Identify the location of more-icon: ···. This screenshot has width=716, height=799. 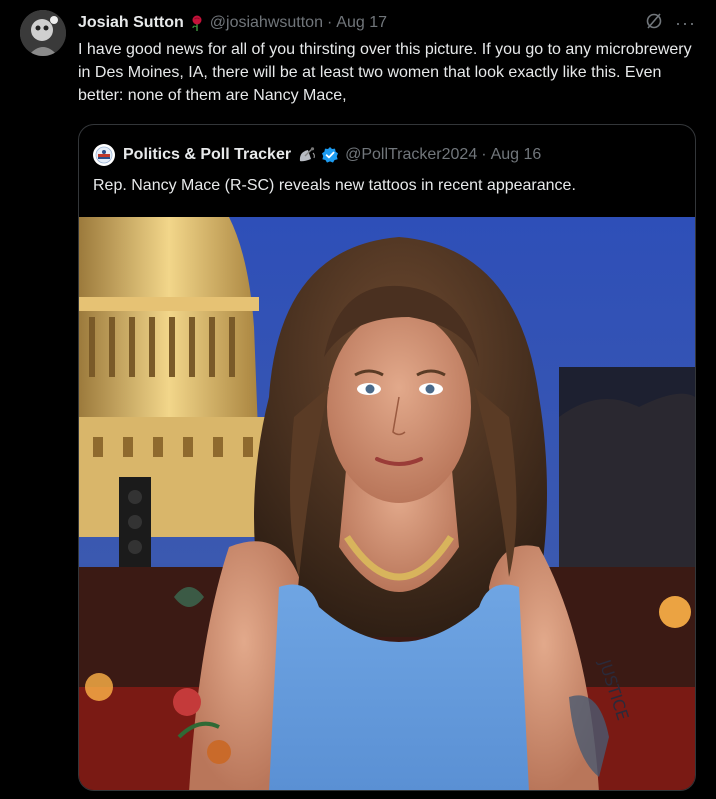
(685, 23).